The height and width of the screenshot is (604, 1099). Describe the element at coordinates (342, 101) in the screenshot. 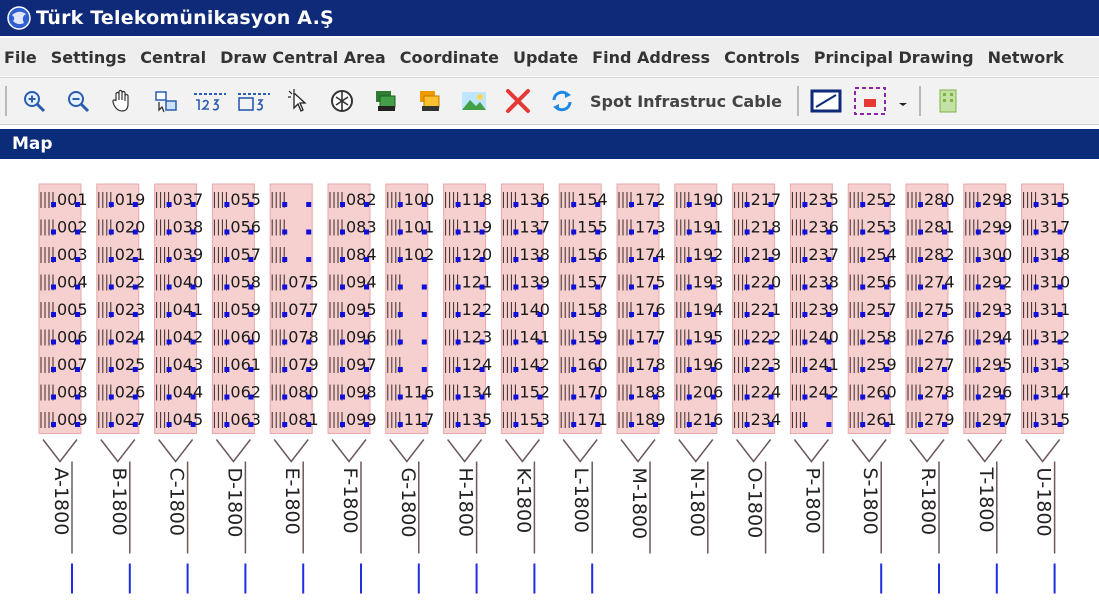

I see `network-button` at that location.